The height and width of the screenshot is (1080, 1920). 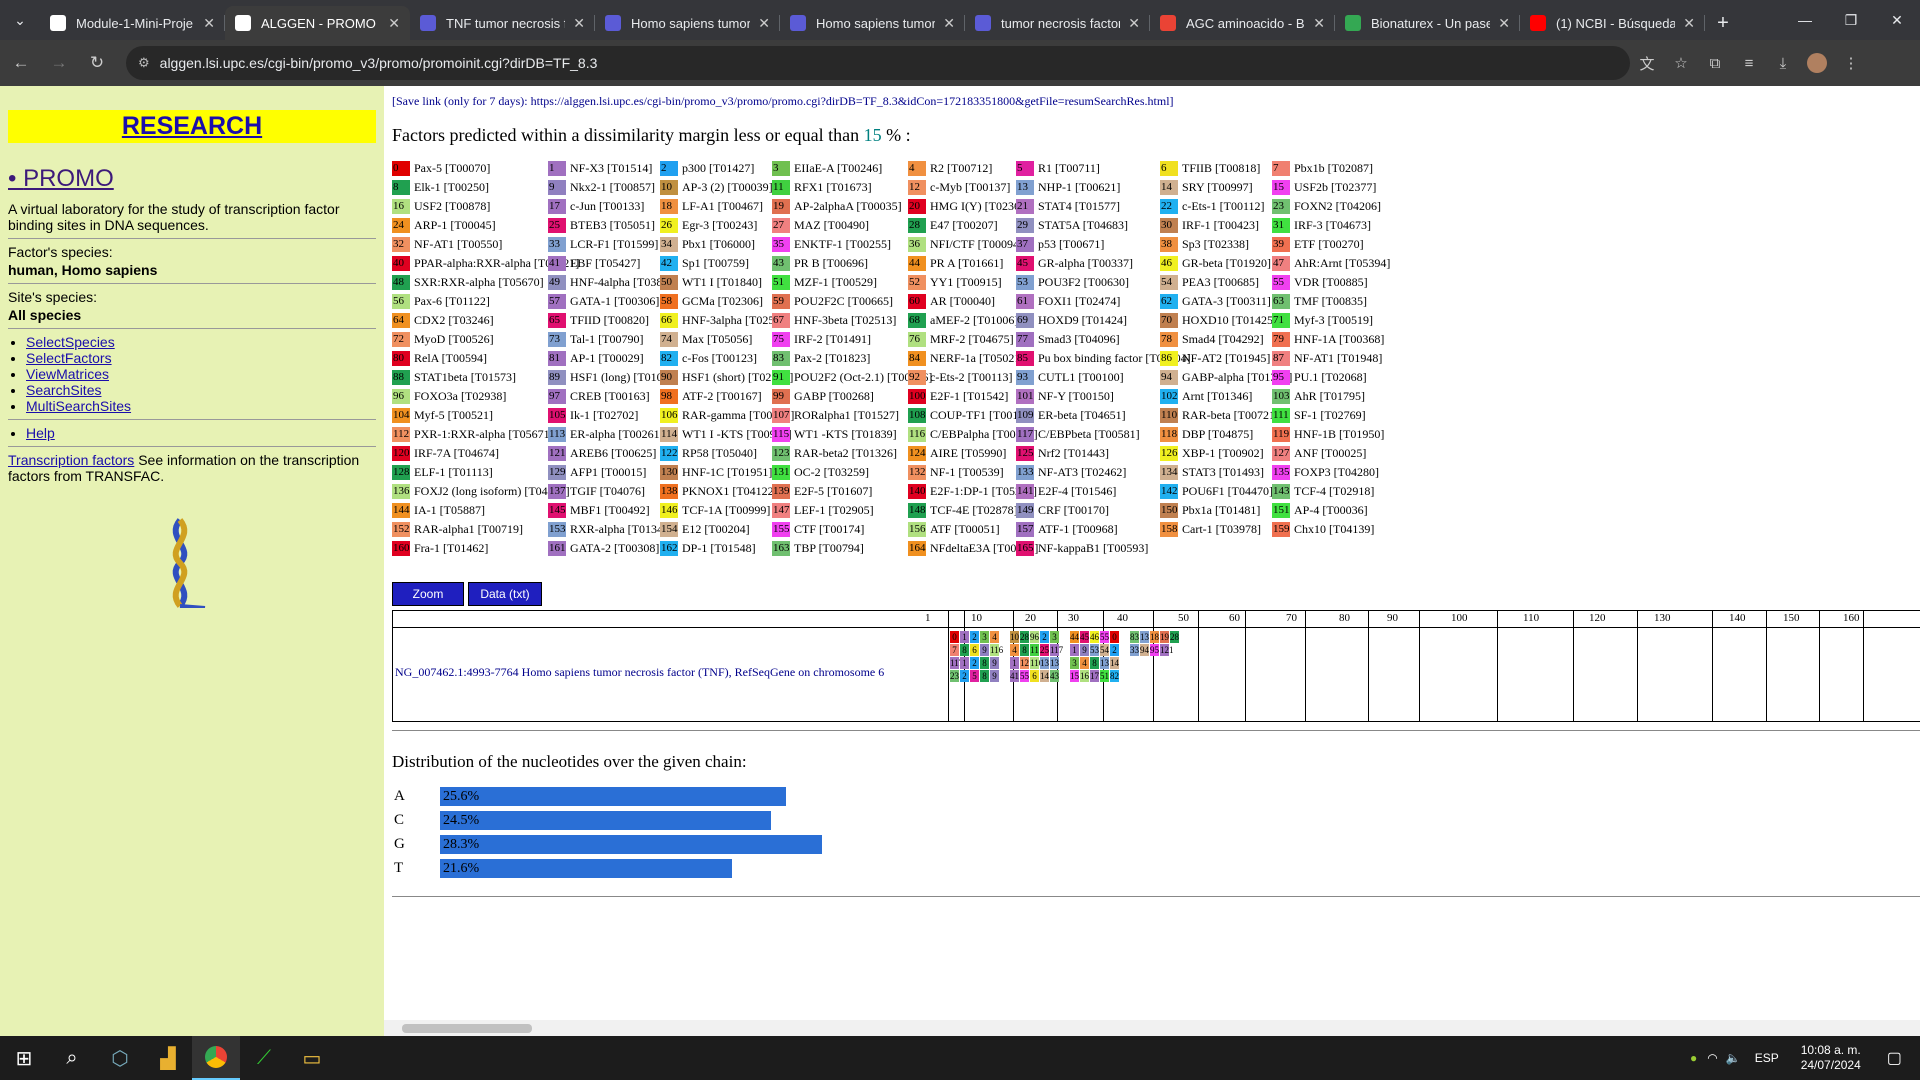 What do you see at coordinates (974, 676) in the screenshot?
I see `binding-site-box: 5` at bounding box center [974, 676].